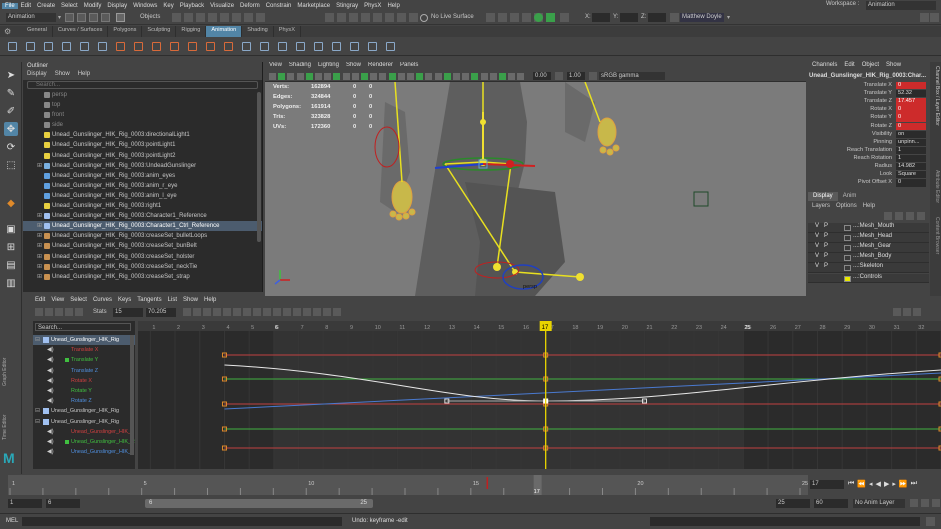  What do you see at coordinates (93, 17) in the screenshot?
I see `undo-icon` at bounding box center [93, 17].